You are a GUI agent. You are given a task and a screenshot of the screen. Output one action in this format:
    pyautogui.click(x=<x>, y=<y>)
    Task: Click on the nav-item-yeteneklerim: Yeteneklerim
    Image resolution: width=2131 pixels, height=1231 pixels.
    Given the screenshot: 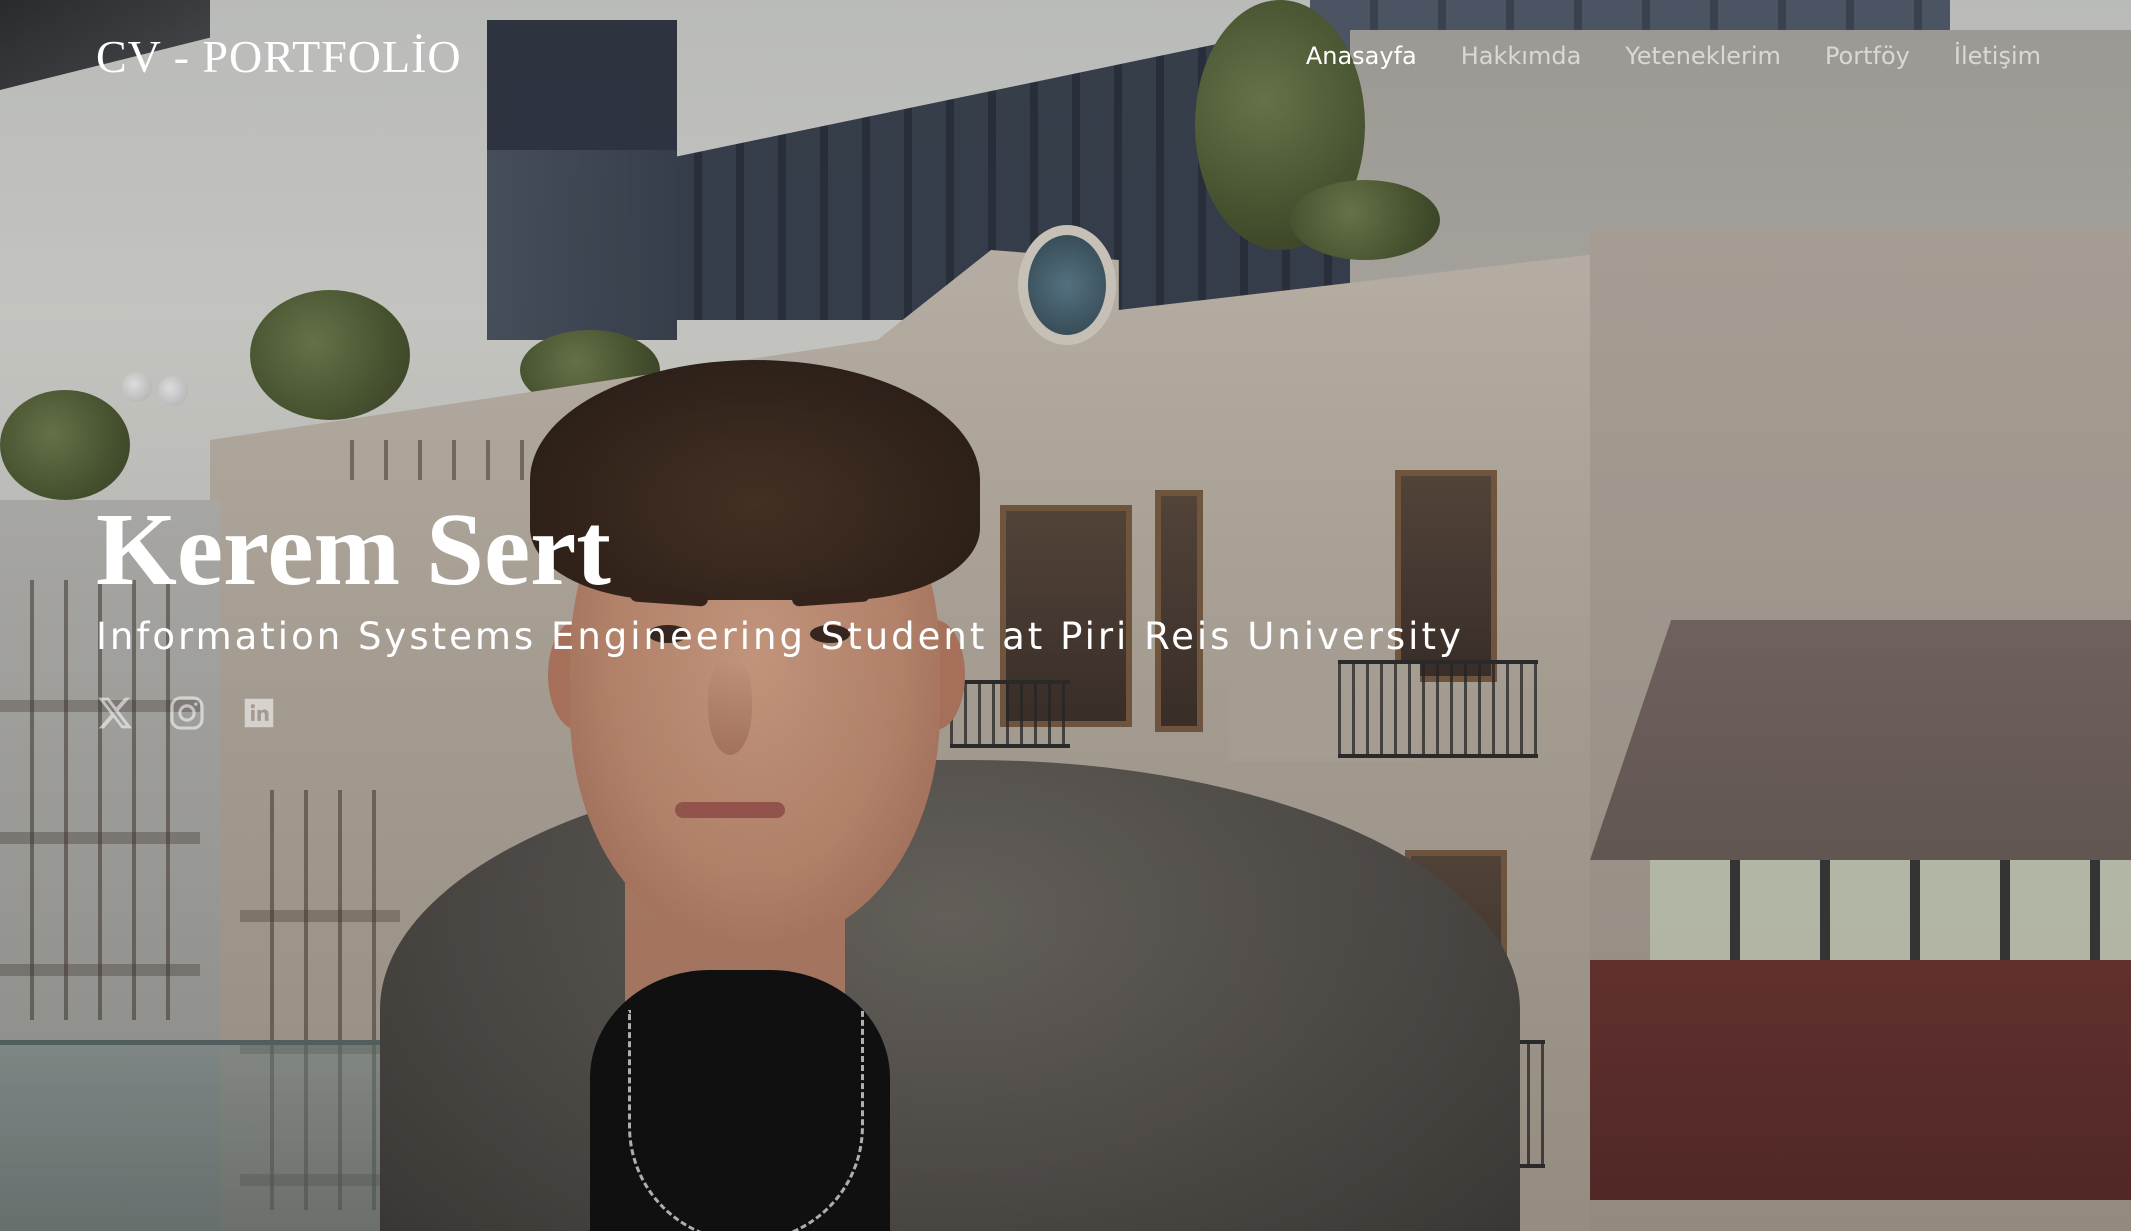 What is the action you would take?
    pyautogui.click(x=1703, y=56)
    